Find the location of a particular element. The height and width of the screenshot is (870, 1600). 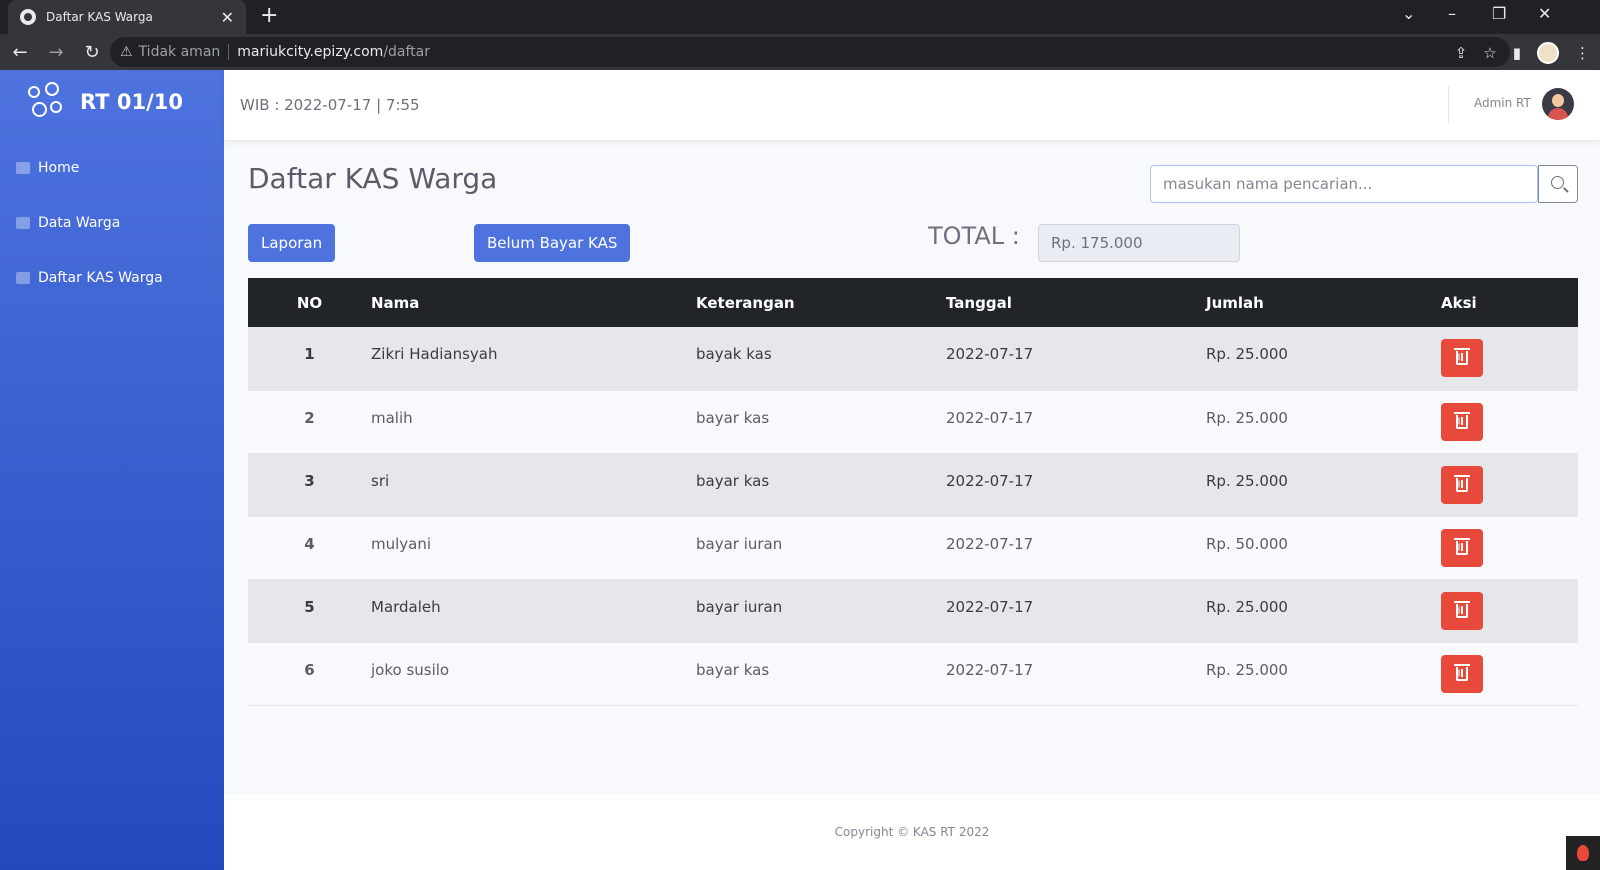

forward-icon: → is located at coordinates (56, 52).